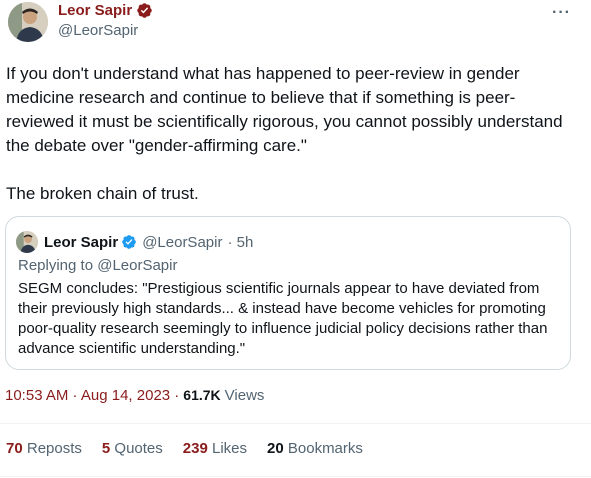 The width and height of the screenshot is (591, 478). Describe the element at coordinates (561, 13) in the screenshot. I see `more-horizontal-icon: ···` at that location.